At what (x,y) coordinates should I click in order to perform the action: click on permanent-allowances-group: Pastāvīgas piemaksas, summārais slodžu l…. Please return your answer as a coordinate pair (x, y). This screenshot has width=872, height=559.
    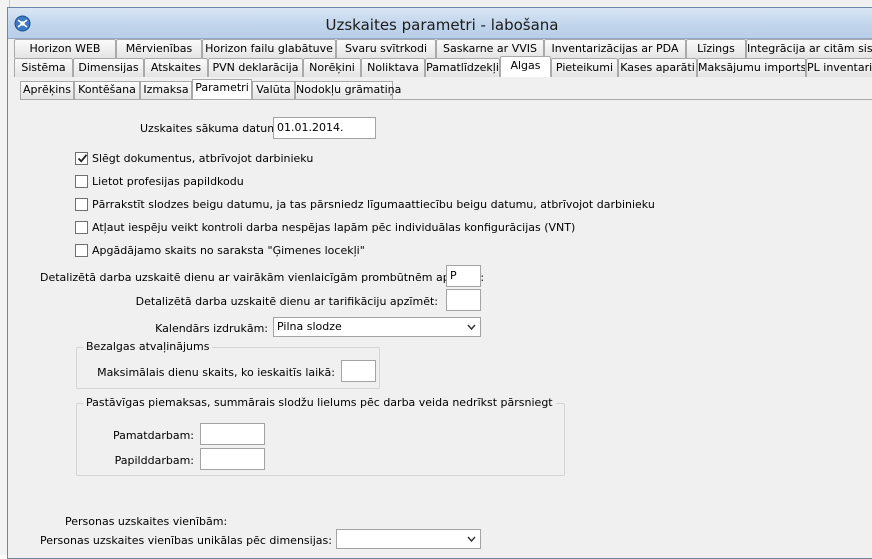
    Looking at the image, I should click on (320, 436).